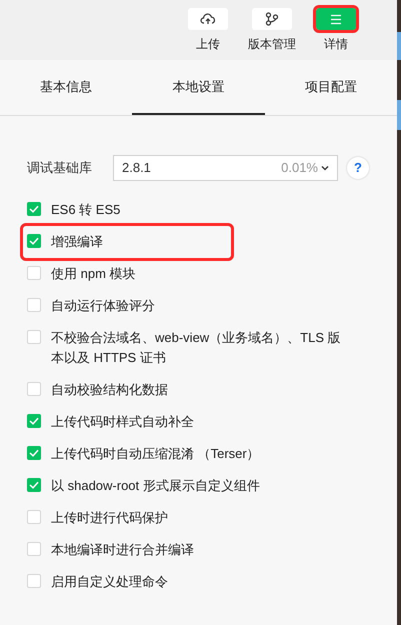  What do you see at coordinates (156, 454) in the screenshot?
I see `option-label: 上传代码时自动压缩混淆 （Terser）` at bounding box center [156, 454].